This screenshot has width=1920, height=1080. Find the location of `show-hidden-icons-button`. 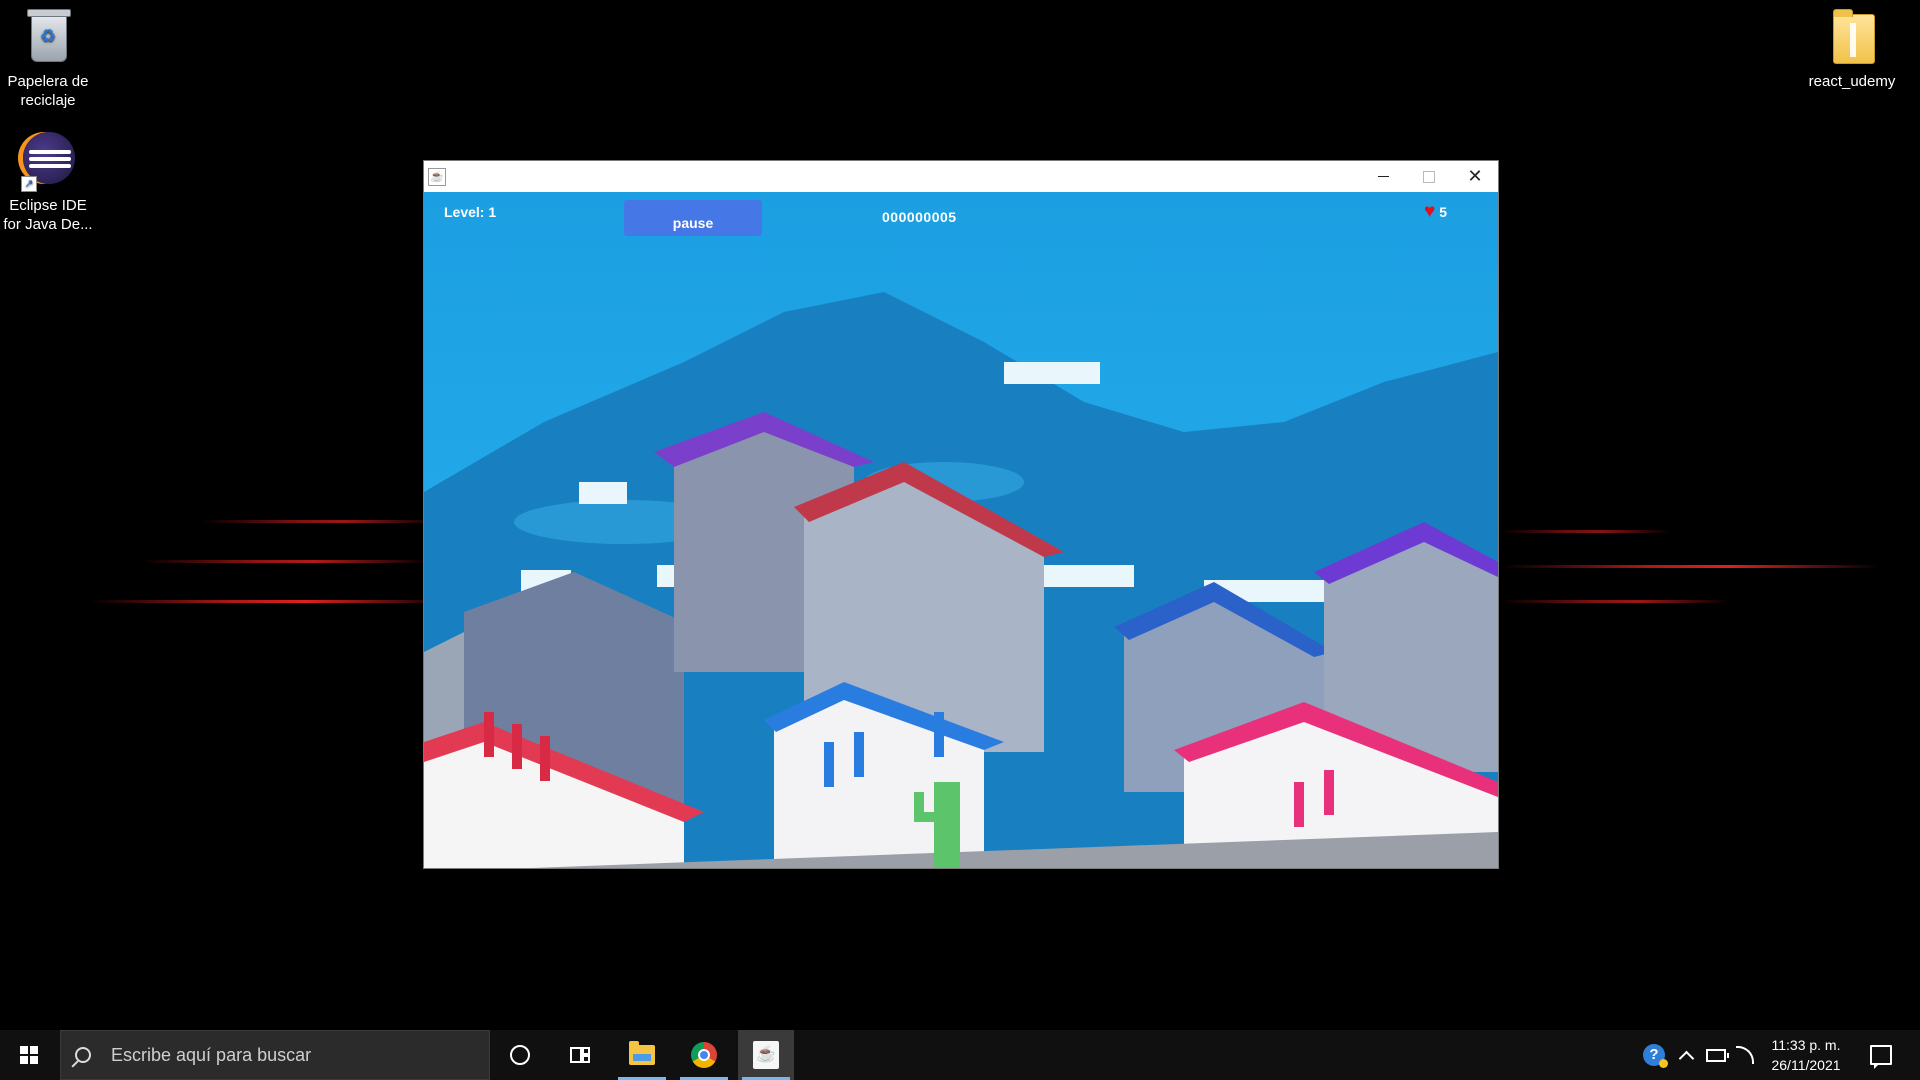

show-hidden-icons-button is located at coordinates (1686, 1055).